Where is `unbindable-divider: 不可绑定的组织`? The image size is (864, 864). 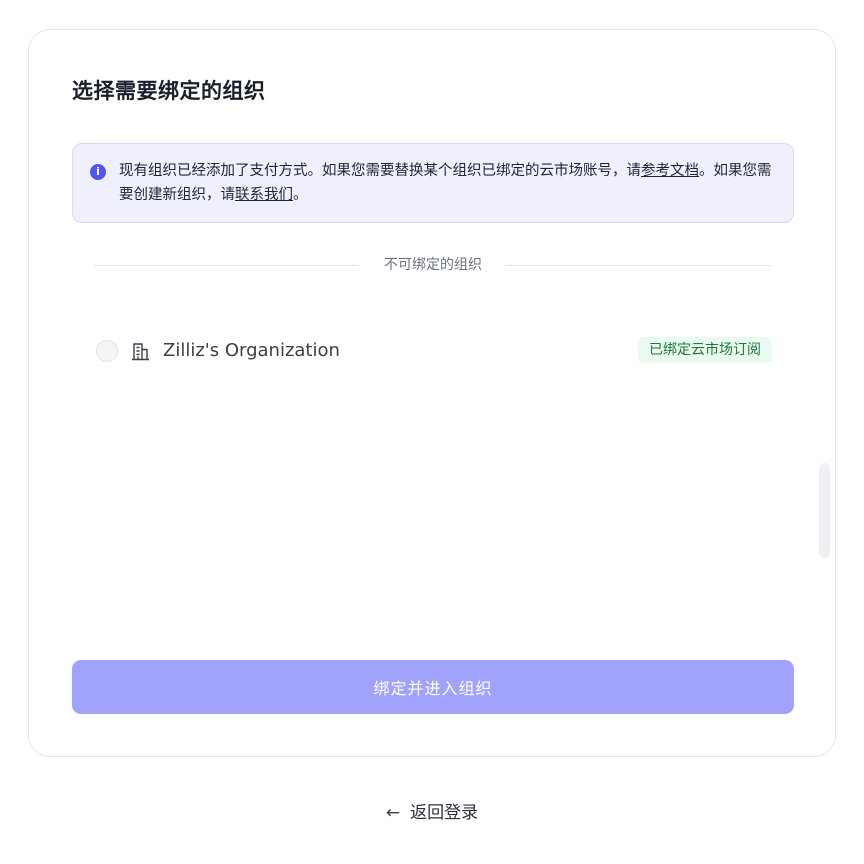 unbindable-divider: 不可绑定的组织 is located at coordinates (433, 265).